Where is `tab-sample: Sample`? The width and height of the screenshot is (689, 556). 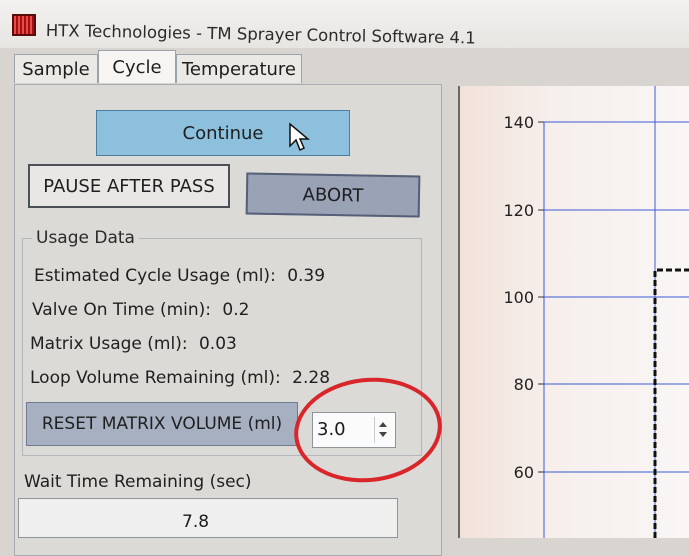 tab-sample: Sample is located at coordinates (56, 68).